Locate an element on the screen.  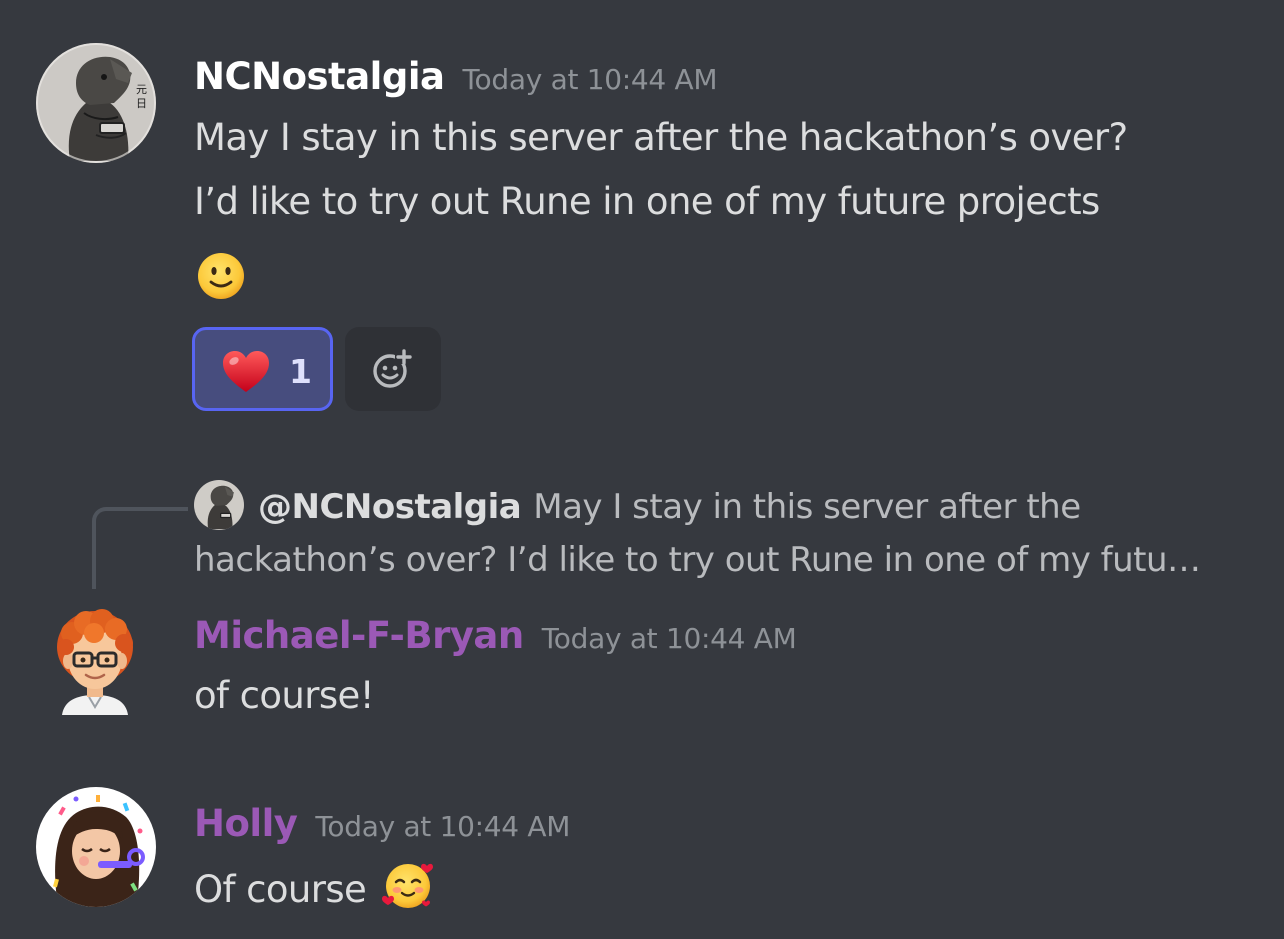
username: Holly is located at coordinates (246, 823).